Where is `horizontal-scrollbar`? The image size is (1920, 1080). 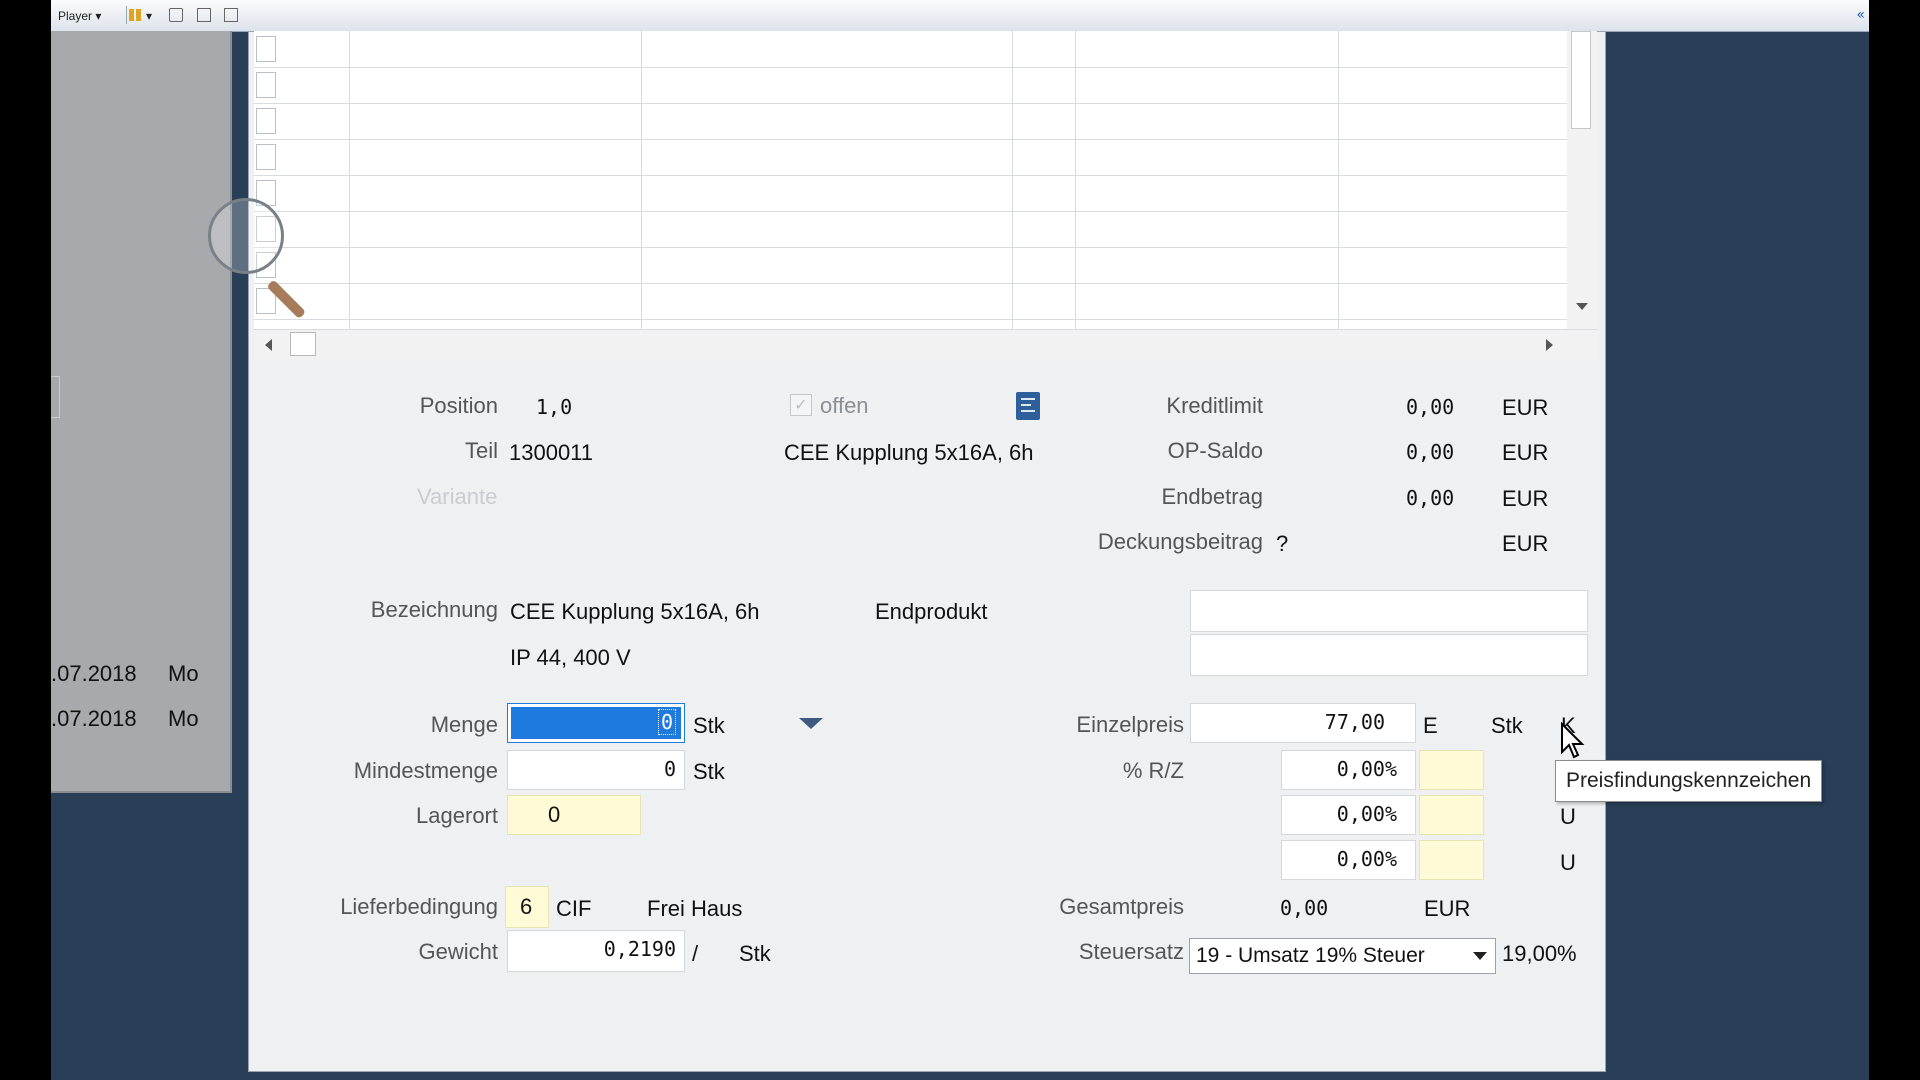
horizontal-scrollbar is located at coordinates (925, 344).